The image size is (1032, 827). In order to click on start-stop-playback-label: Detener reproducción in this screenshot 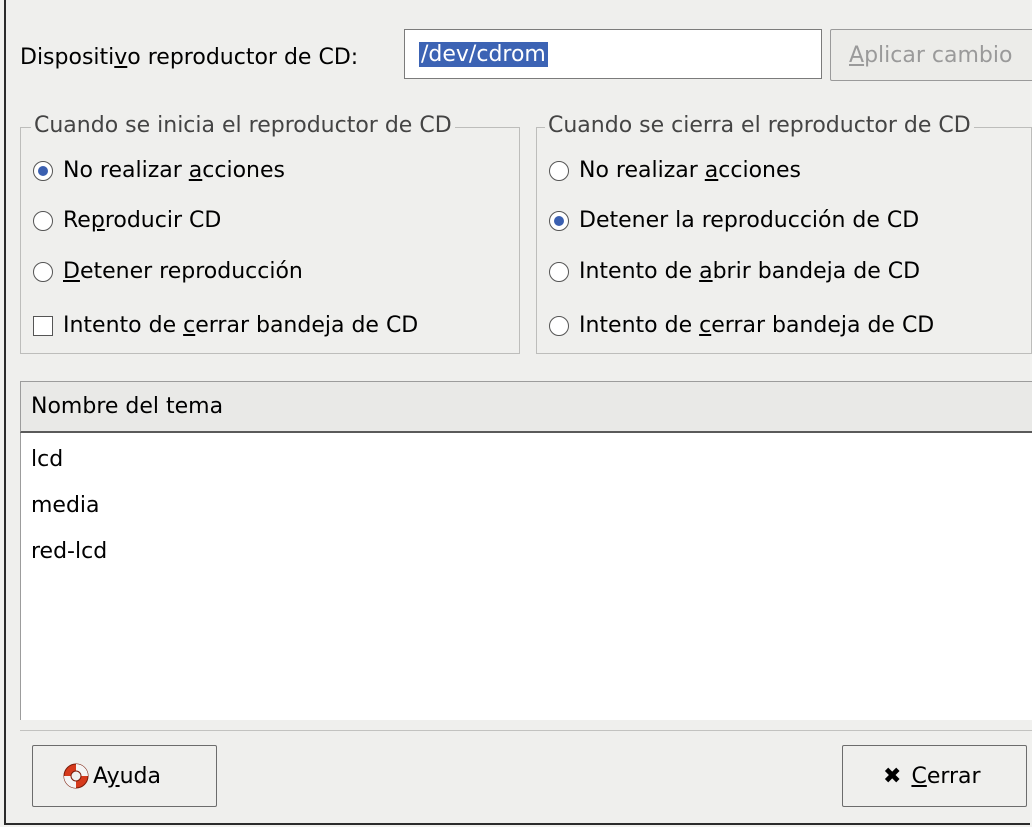, I will do `click(183, 271)`.